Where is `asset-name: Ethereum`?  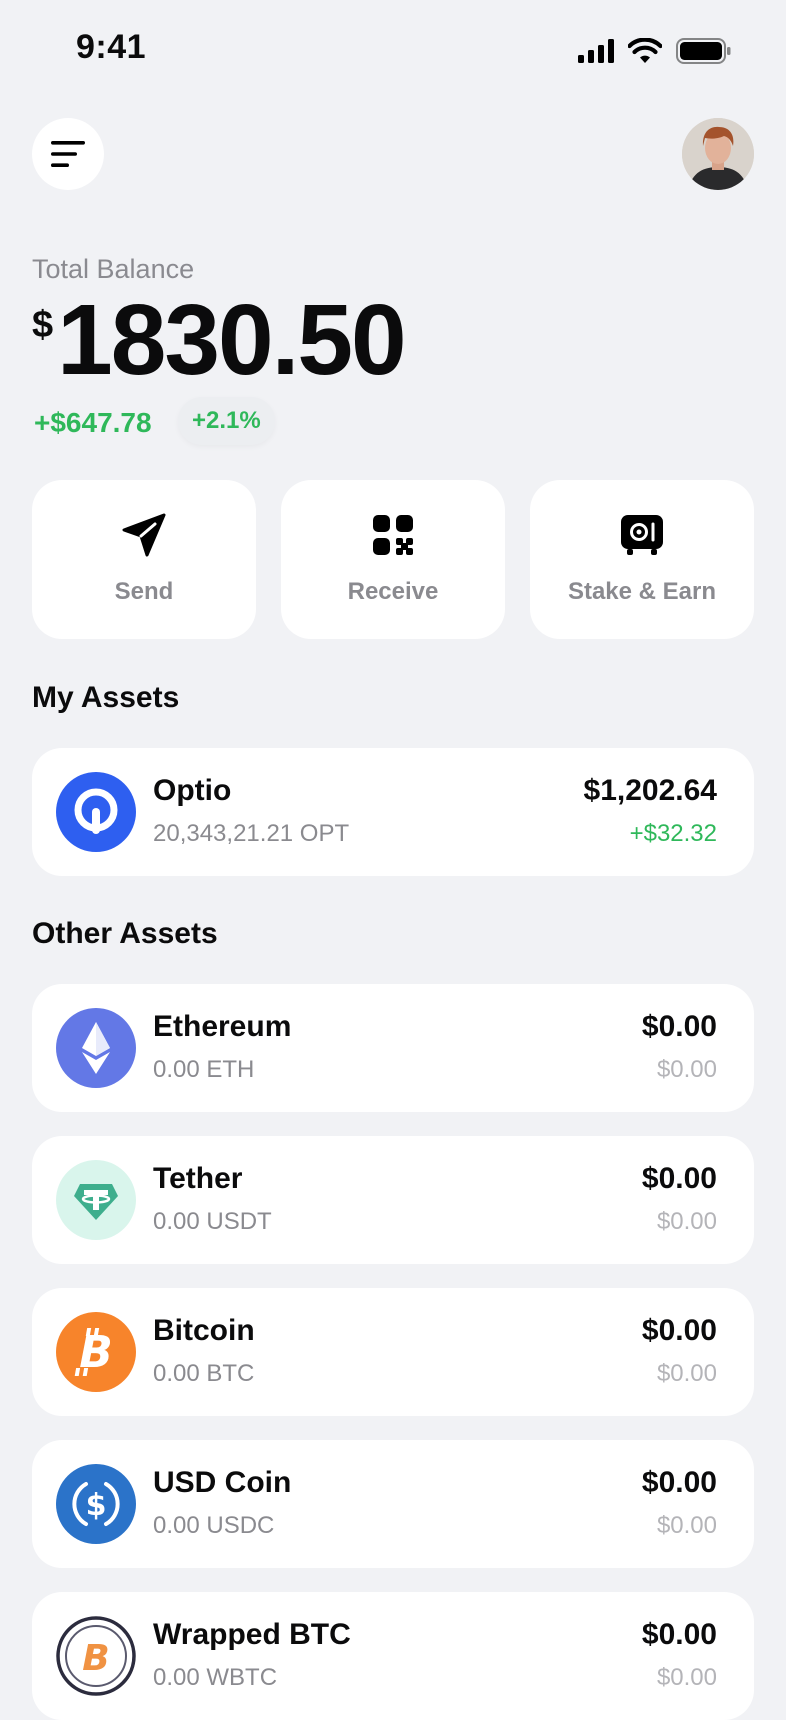 asset-name: Ethereum is located at coordinates (222, 1026).